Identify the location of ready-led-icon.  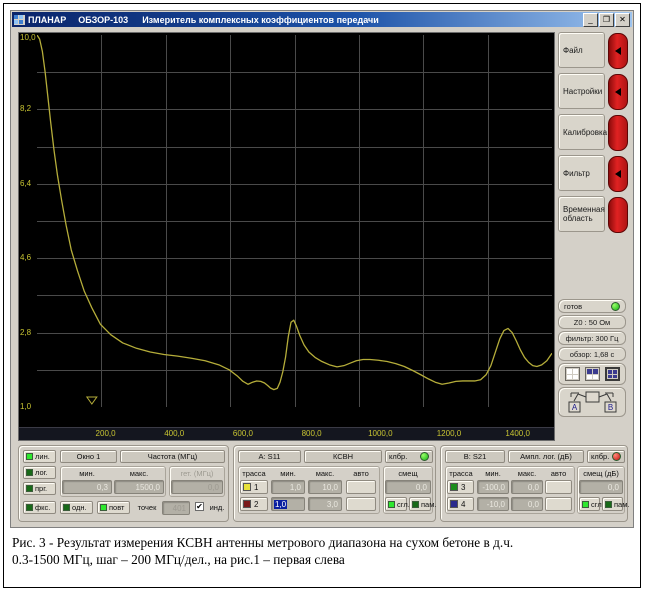
(615, 306).